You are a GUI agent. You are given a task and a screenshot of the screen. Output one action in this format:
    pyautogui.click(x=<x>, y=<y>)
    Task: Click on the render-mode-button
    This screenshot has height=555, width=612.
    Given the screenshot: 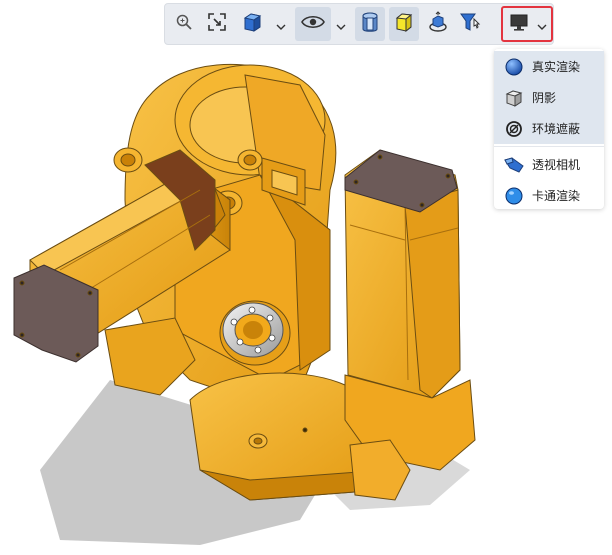 What is the action you would take?
    pyautogui.click(x=527, y=24)
    